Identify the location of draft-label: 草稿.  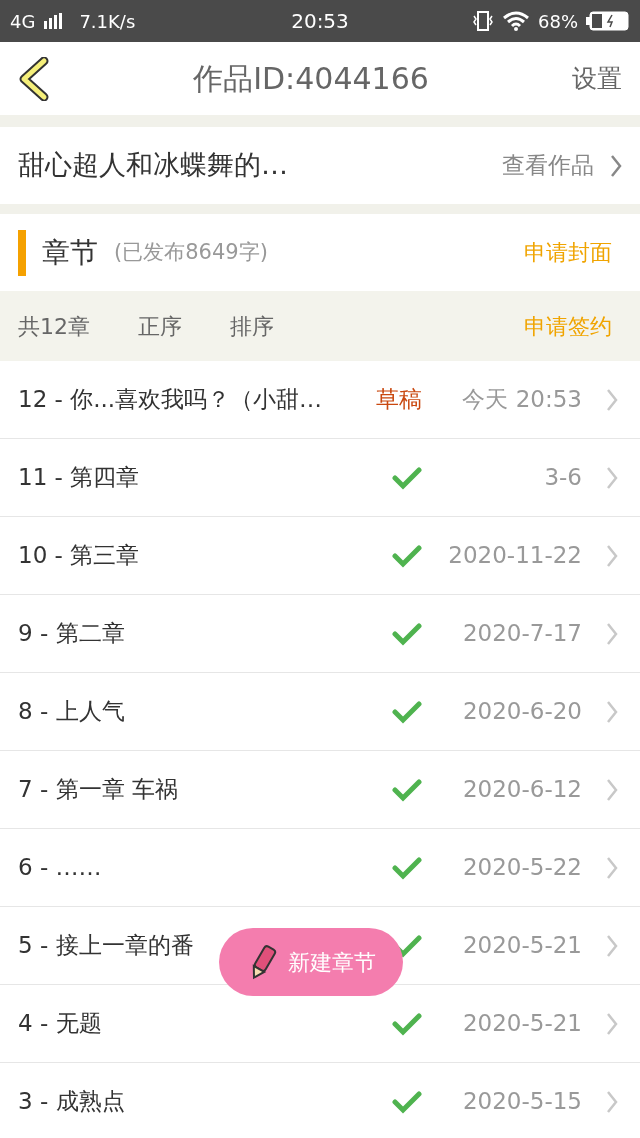
(399, 400).